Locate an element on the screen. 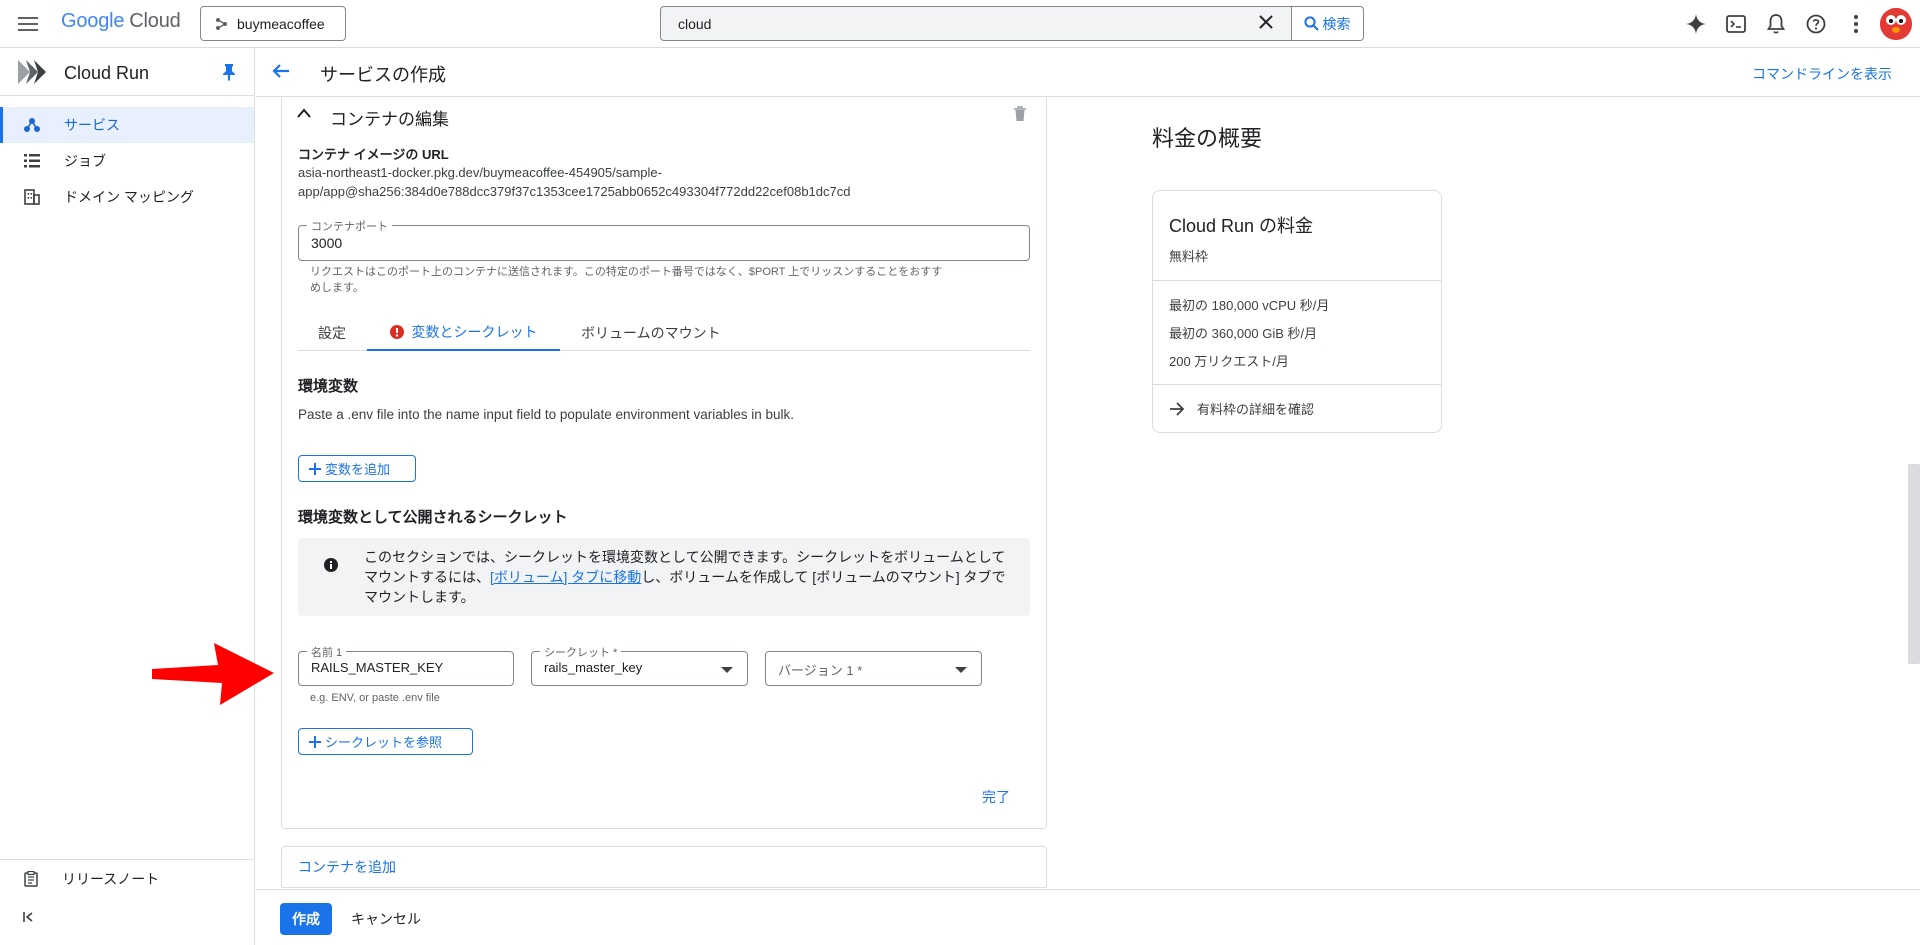  container-port-value: 3000 is located at coordinates (327, 243).